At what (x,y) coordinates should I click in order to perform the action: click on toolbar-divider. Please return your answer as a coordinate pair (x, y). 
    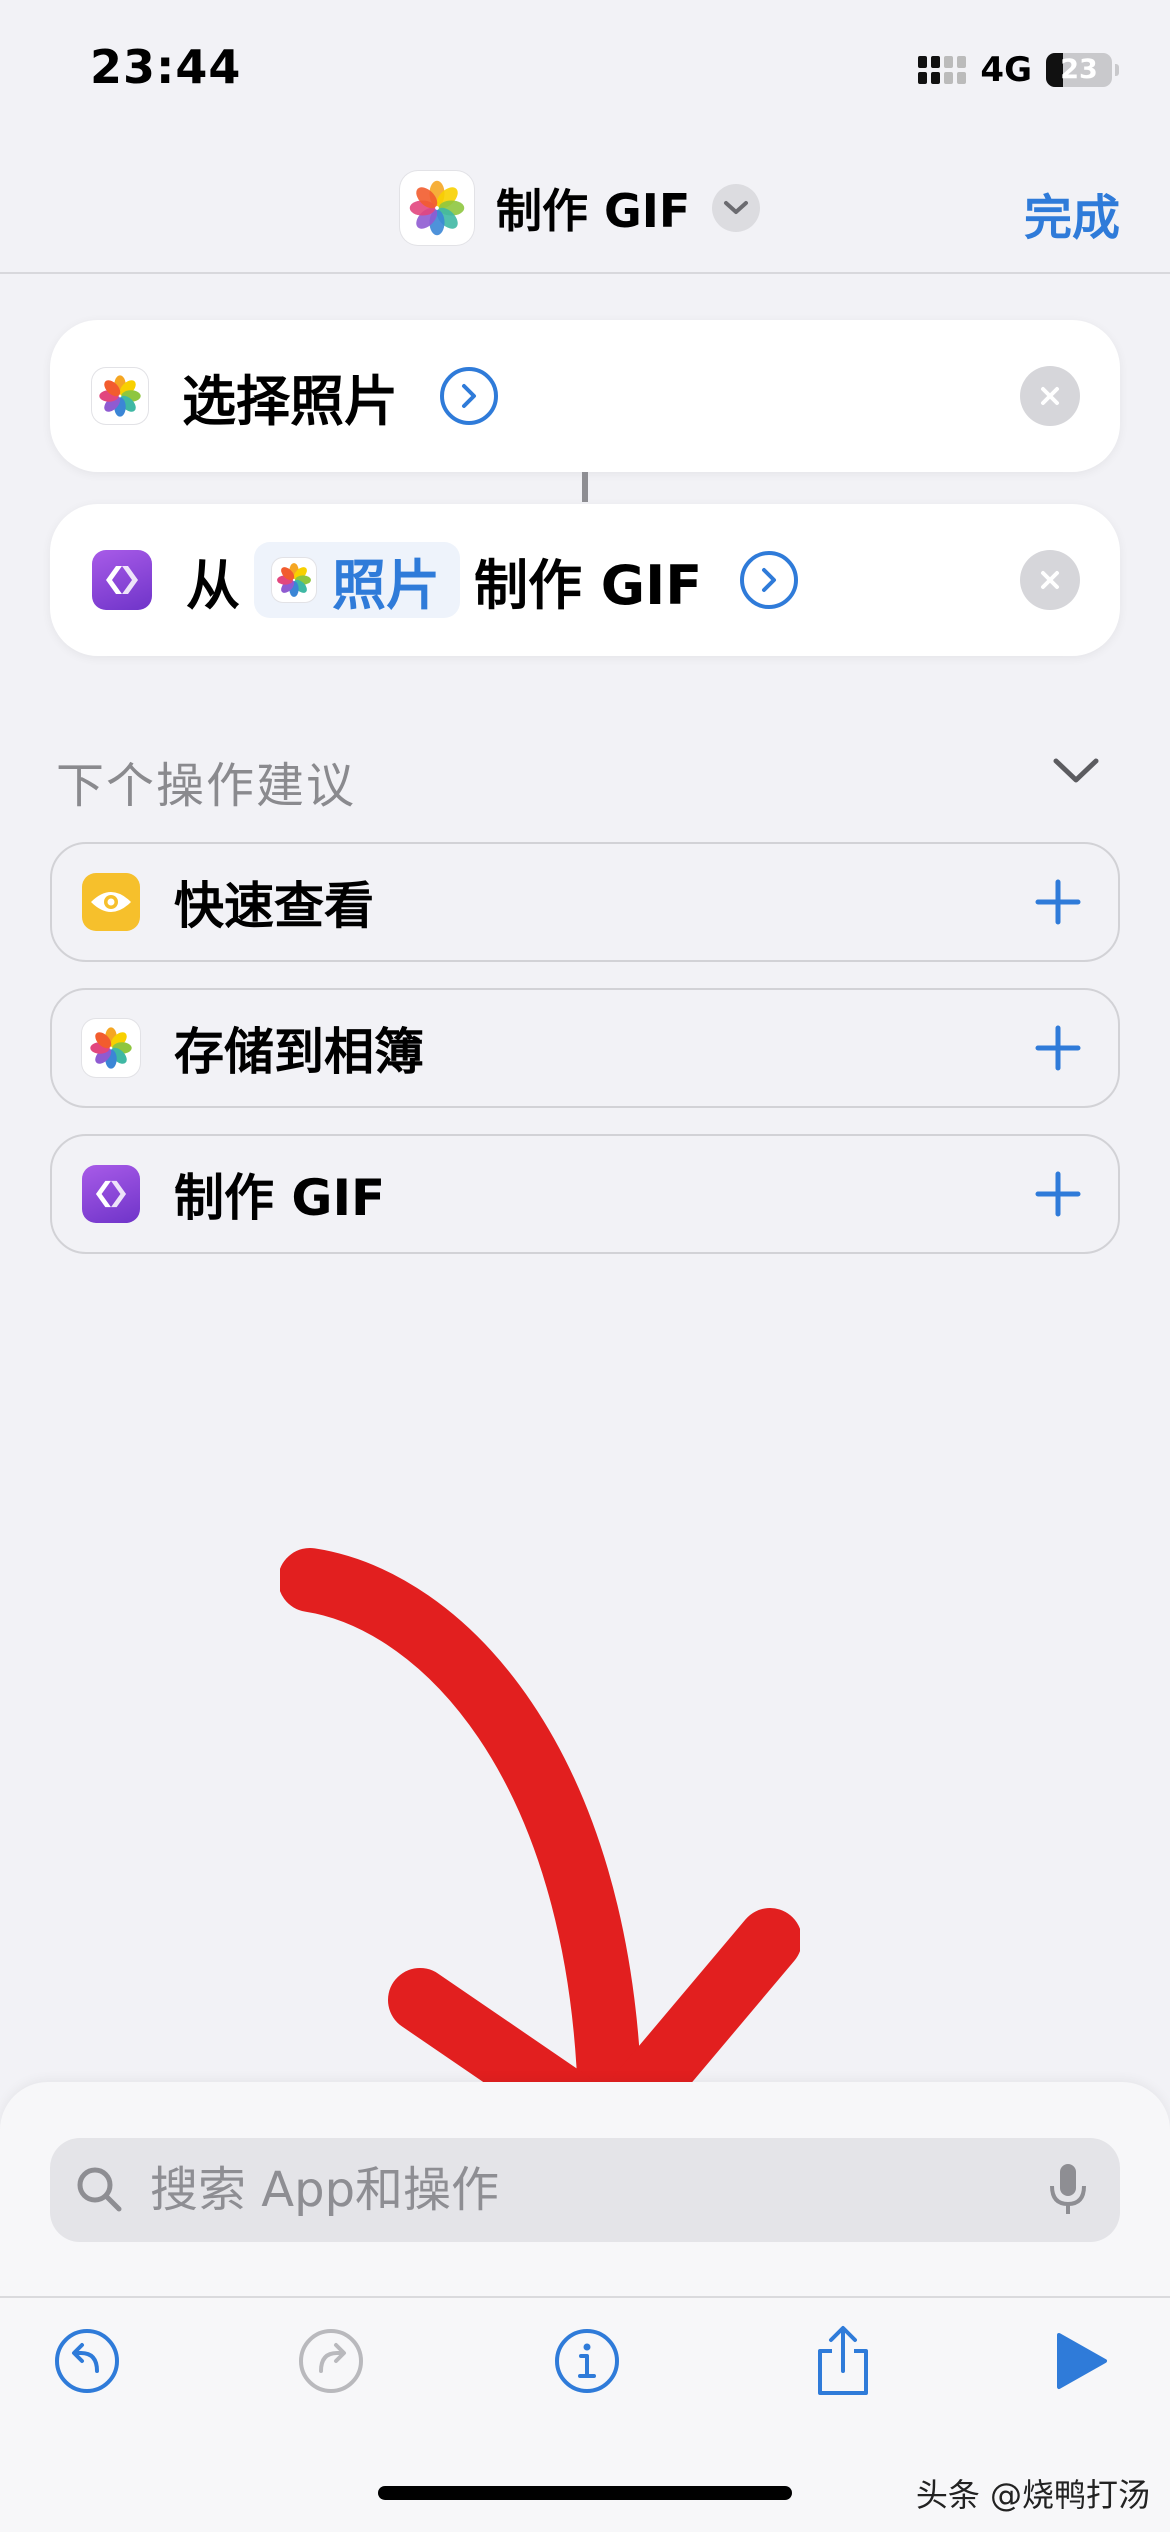
    Looking at the image, I should click on (585, 2297).